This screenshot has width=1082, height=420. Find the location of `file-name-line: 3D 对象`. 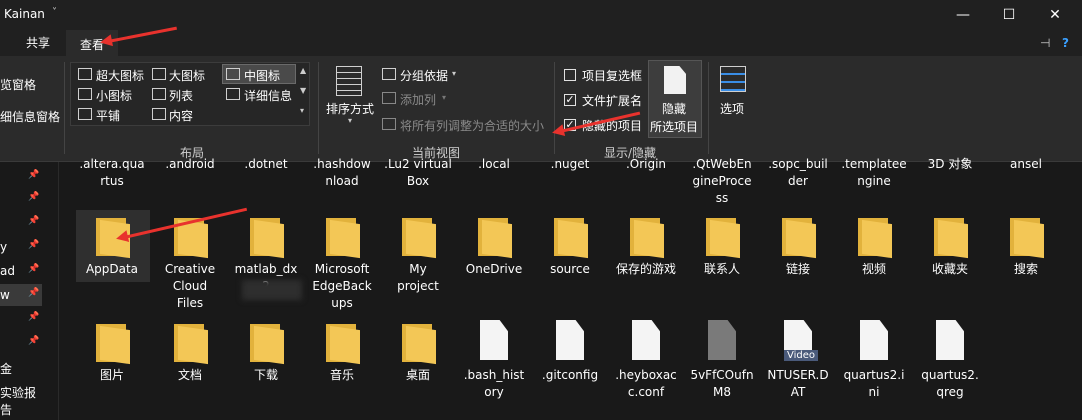

file-name-line: 3D 对象 is located at coordinates (950, 164).